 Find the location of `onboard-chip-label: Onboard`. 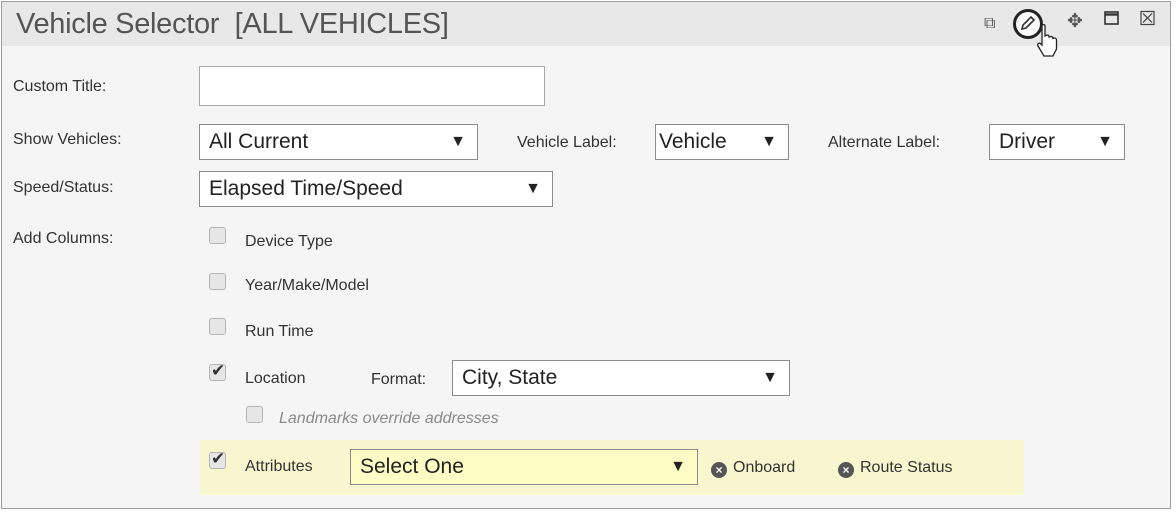

onboard-chip-label: Onboard is located at coordinates (764, 467).